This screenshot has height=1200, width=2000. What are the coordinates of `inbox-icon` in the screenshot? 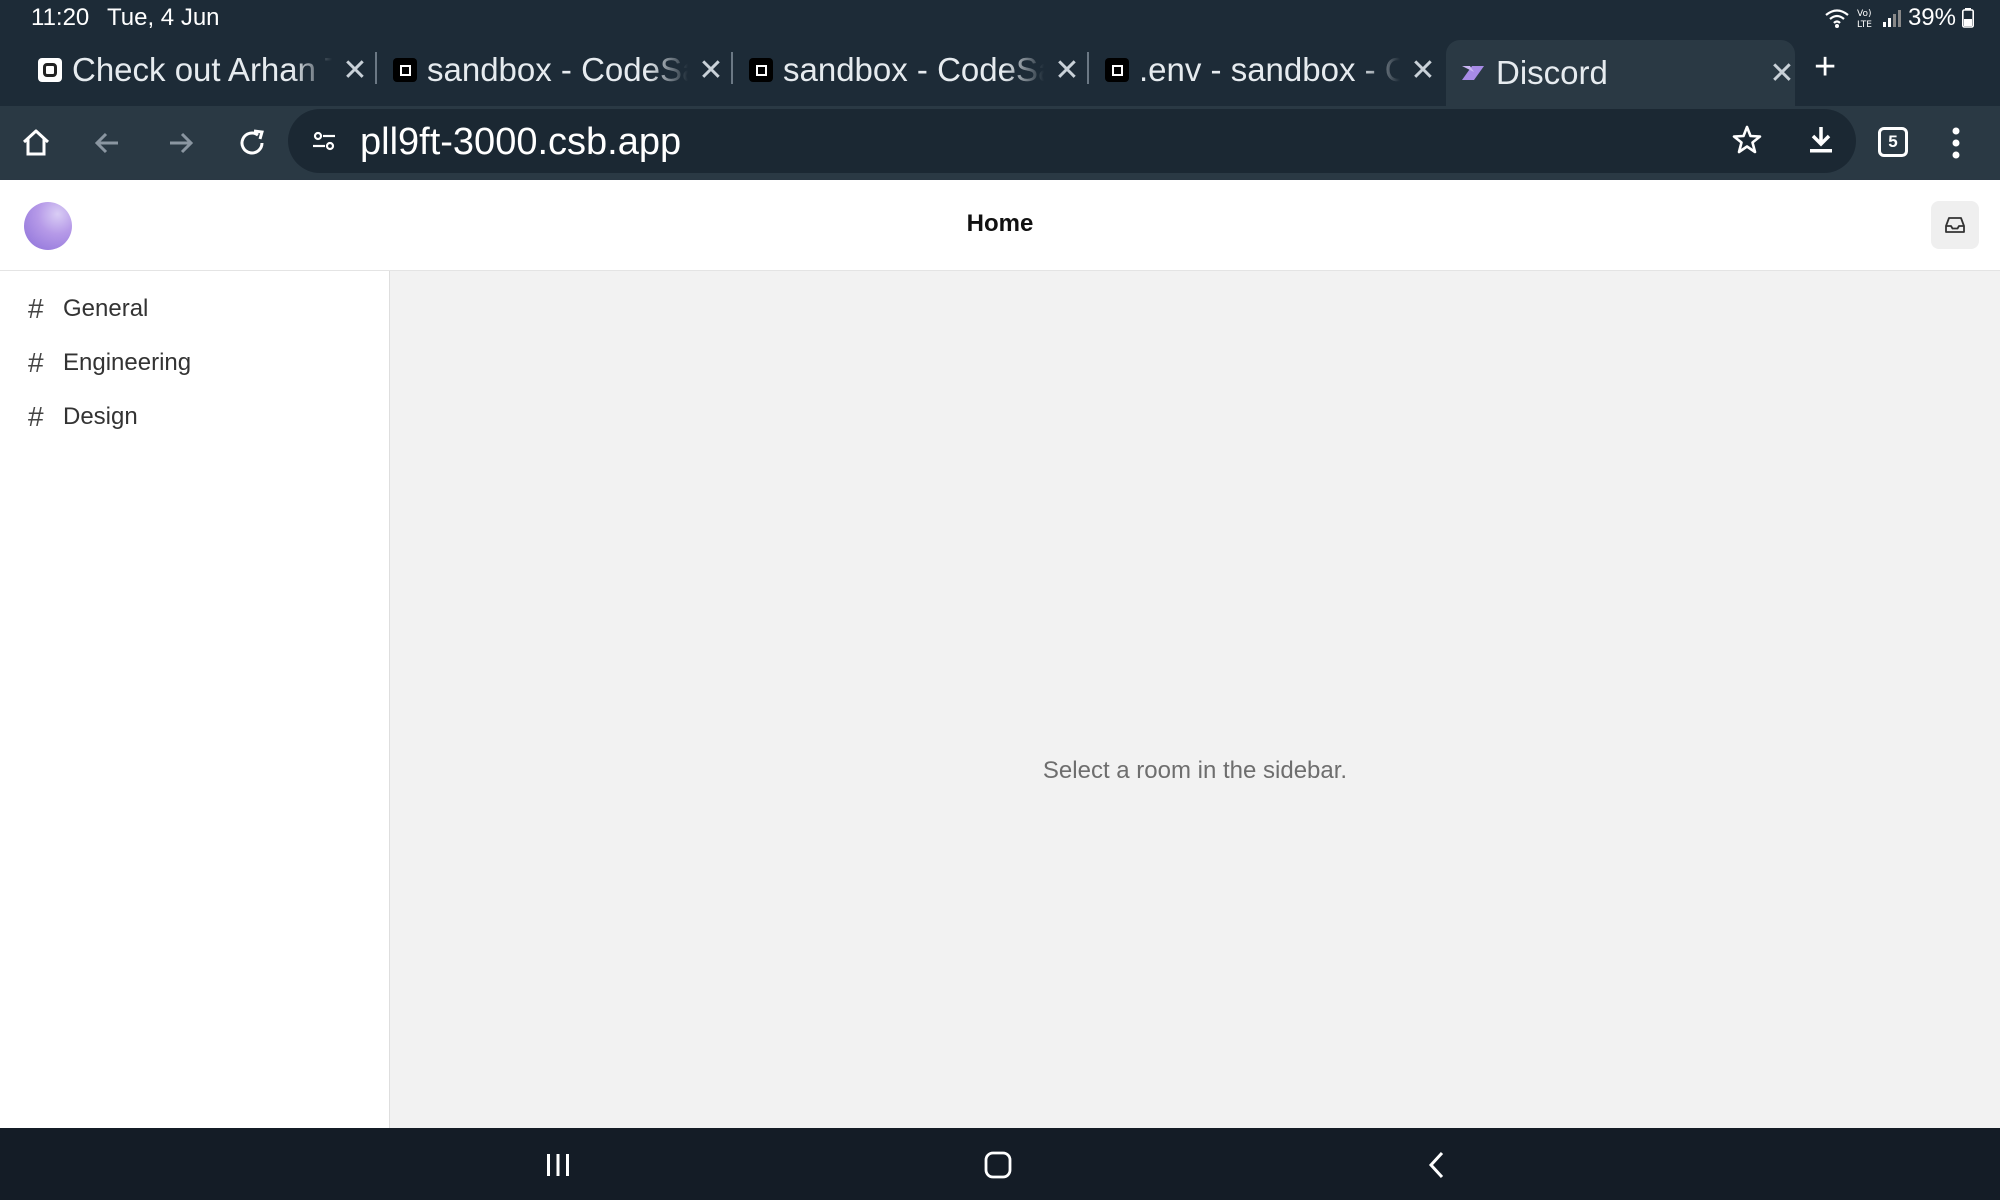 It's located at (1955, 225).